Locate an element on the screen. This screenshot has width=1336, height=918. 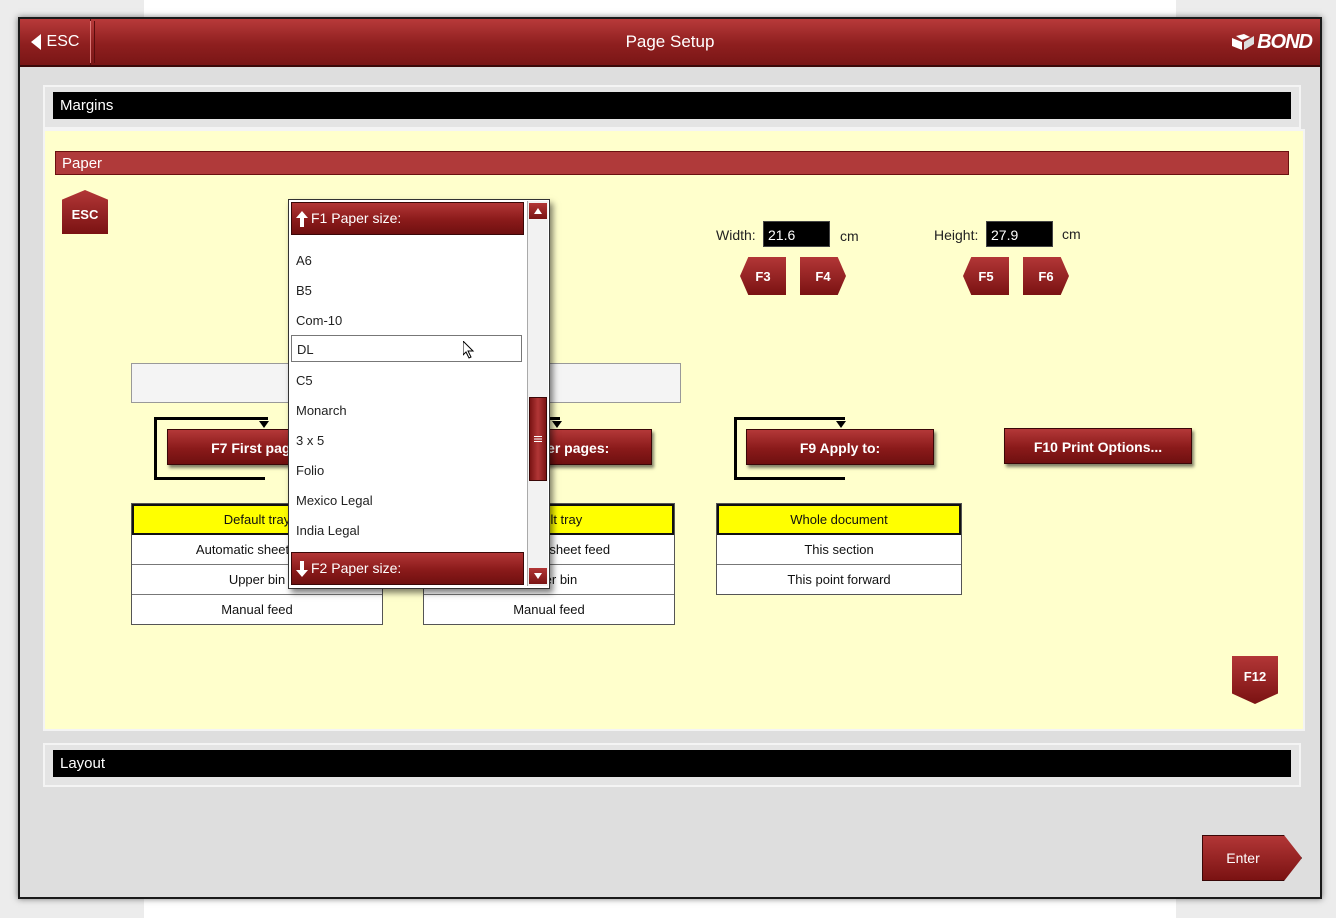
paper-size-scroll-down-header: F2 Paper size: is located at coordinates (407, 568).